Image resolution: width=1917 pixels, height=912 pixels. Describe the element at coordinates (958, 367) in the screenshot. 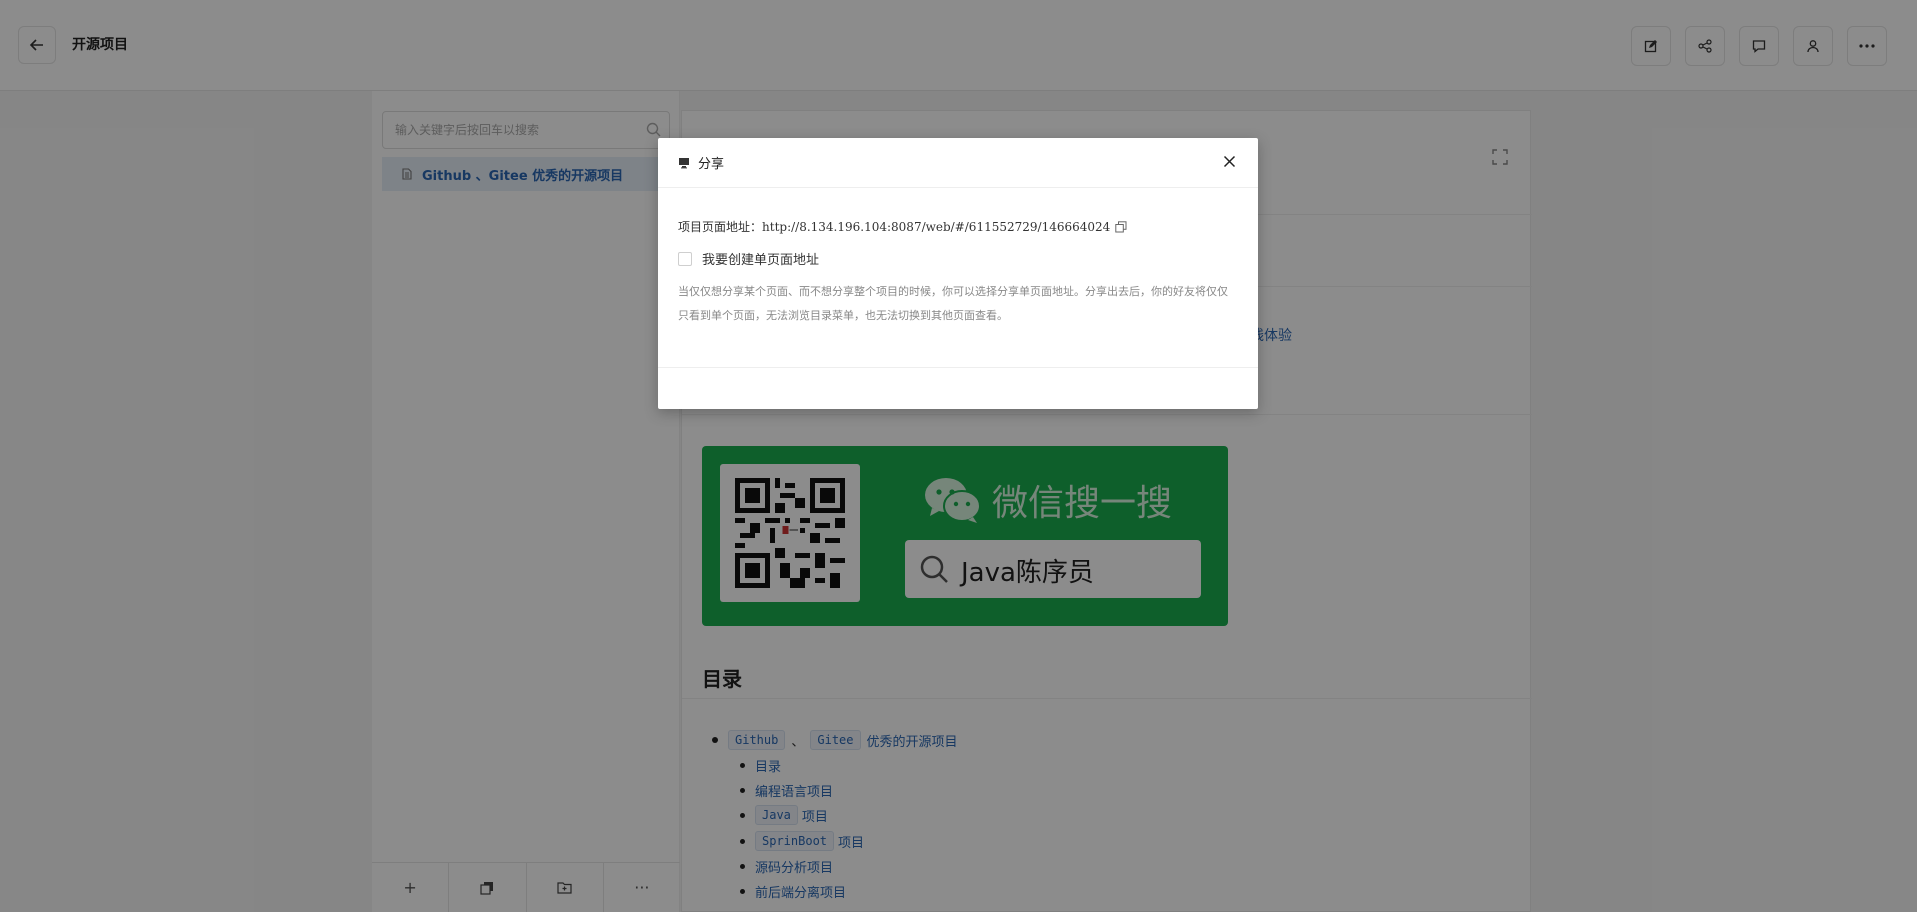

I see `dialog-footer-divider` at that location.